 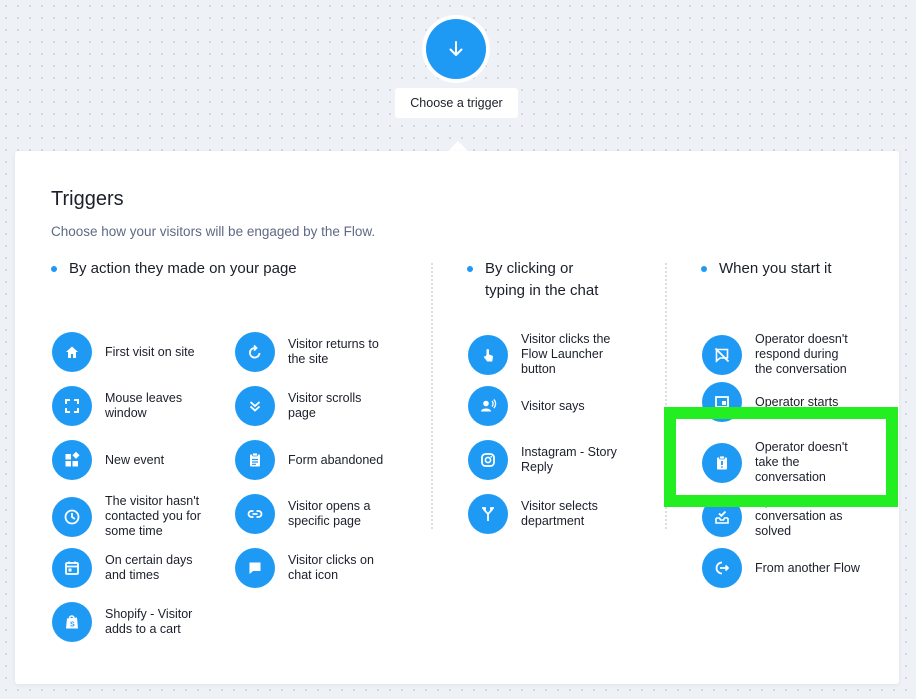 I want to click on clipboard-icon, so click(x=255, y=460).